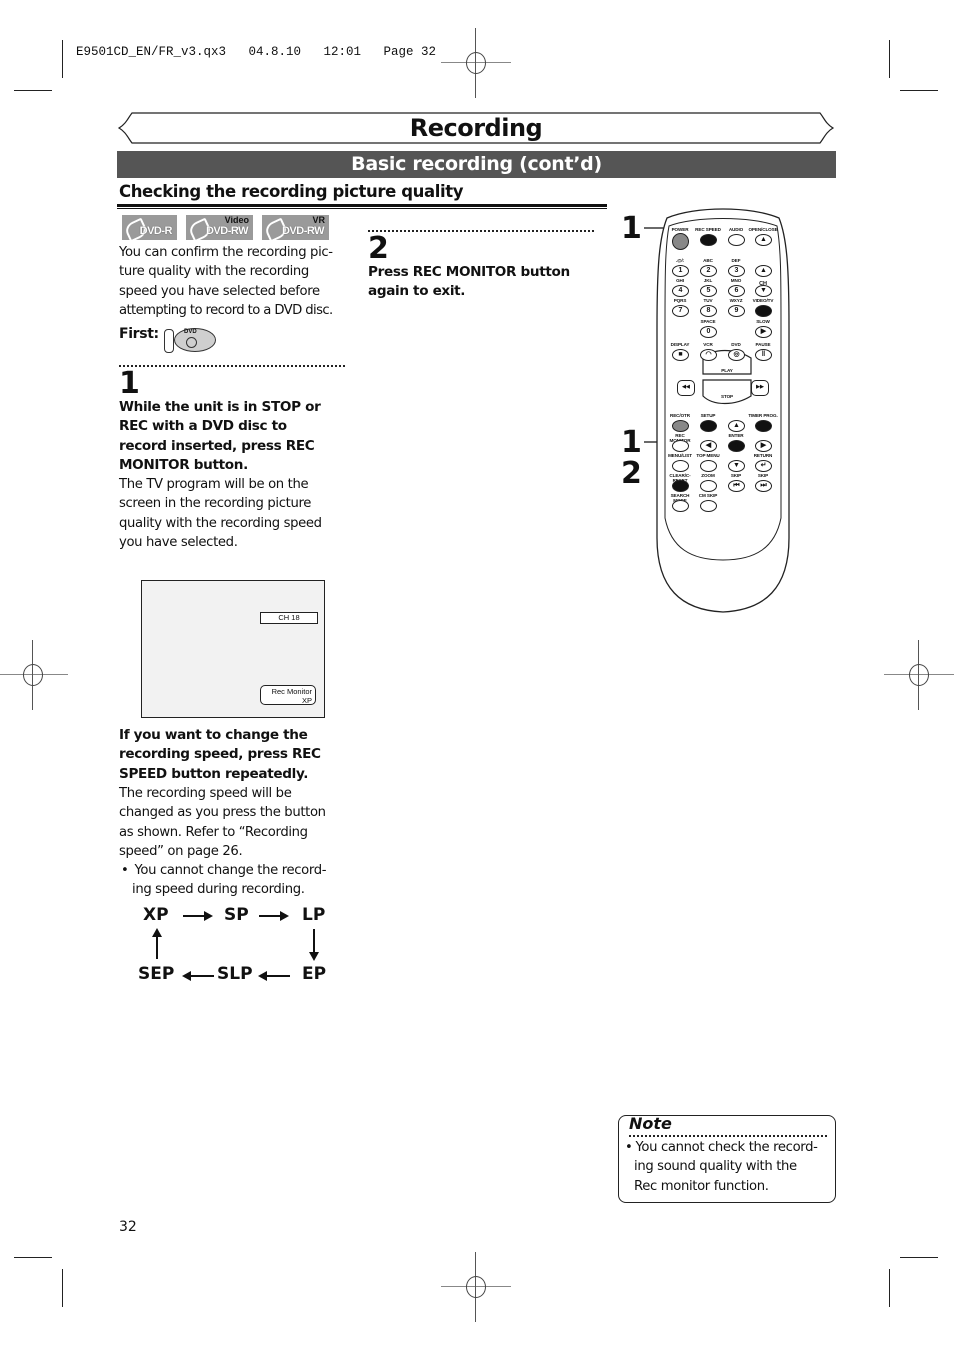 The width and height of the screenshot is (954, 1351). I want to click on chapter-title: Recording, so click(476, 128).